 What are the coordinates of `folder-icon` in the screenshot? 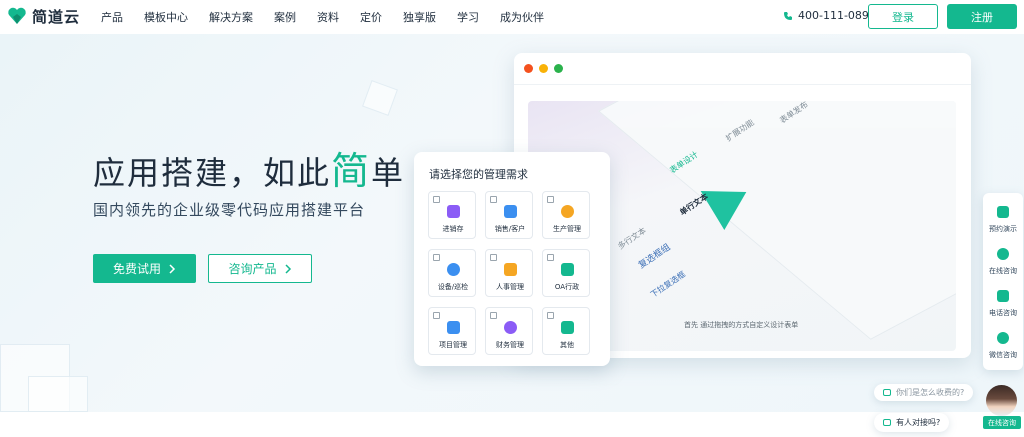 It's located at (510, 269).